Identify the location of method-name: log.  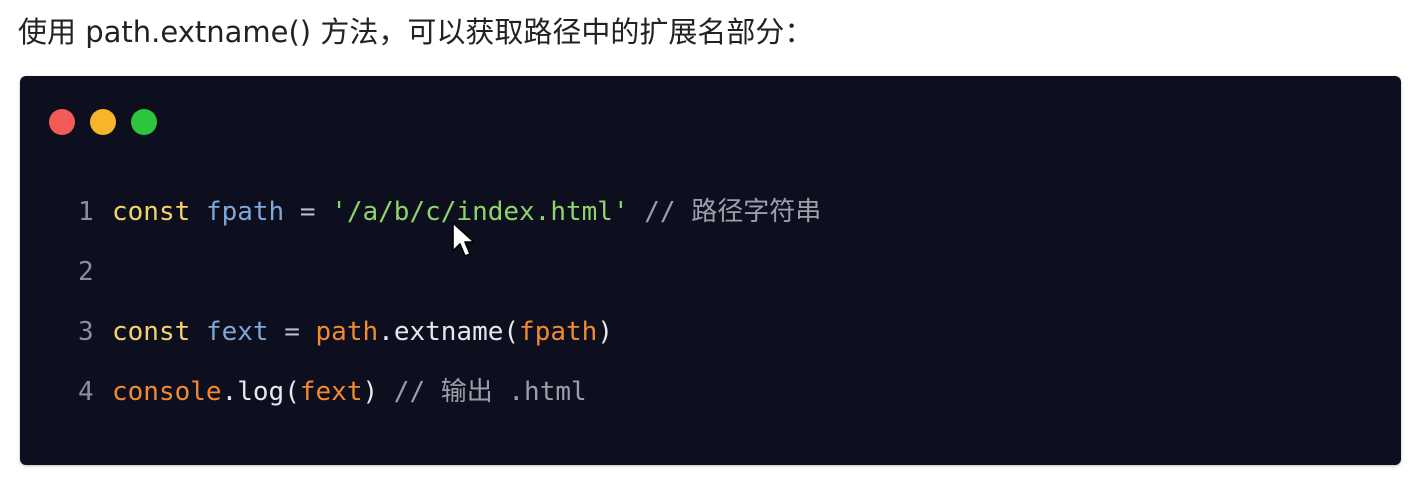
(261, 392).